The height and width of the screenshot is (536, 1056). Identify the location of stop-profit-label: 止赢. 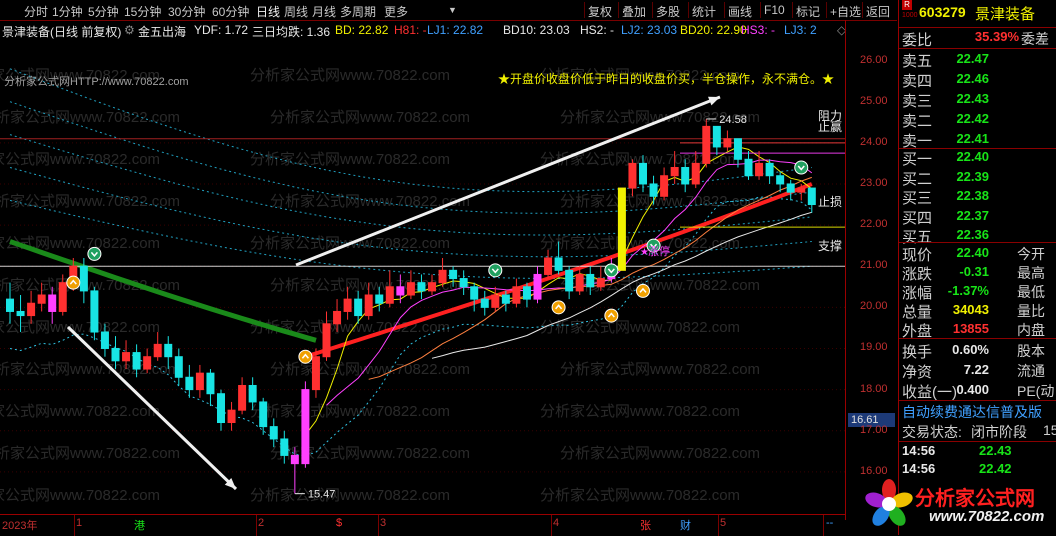
(830, 126).